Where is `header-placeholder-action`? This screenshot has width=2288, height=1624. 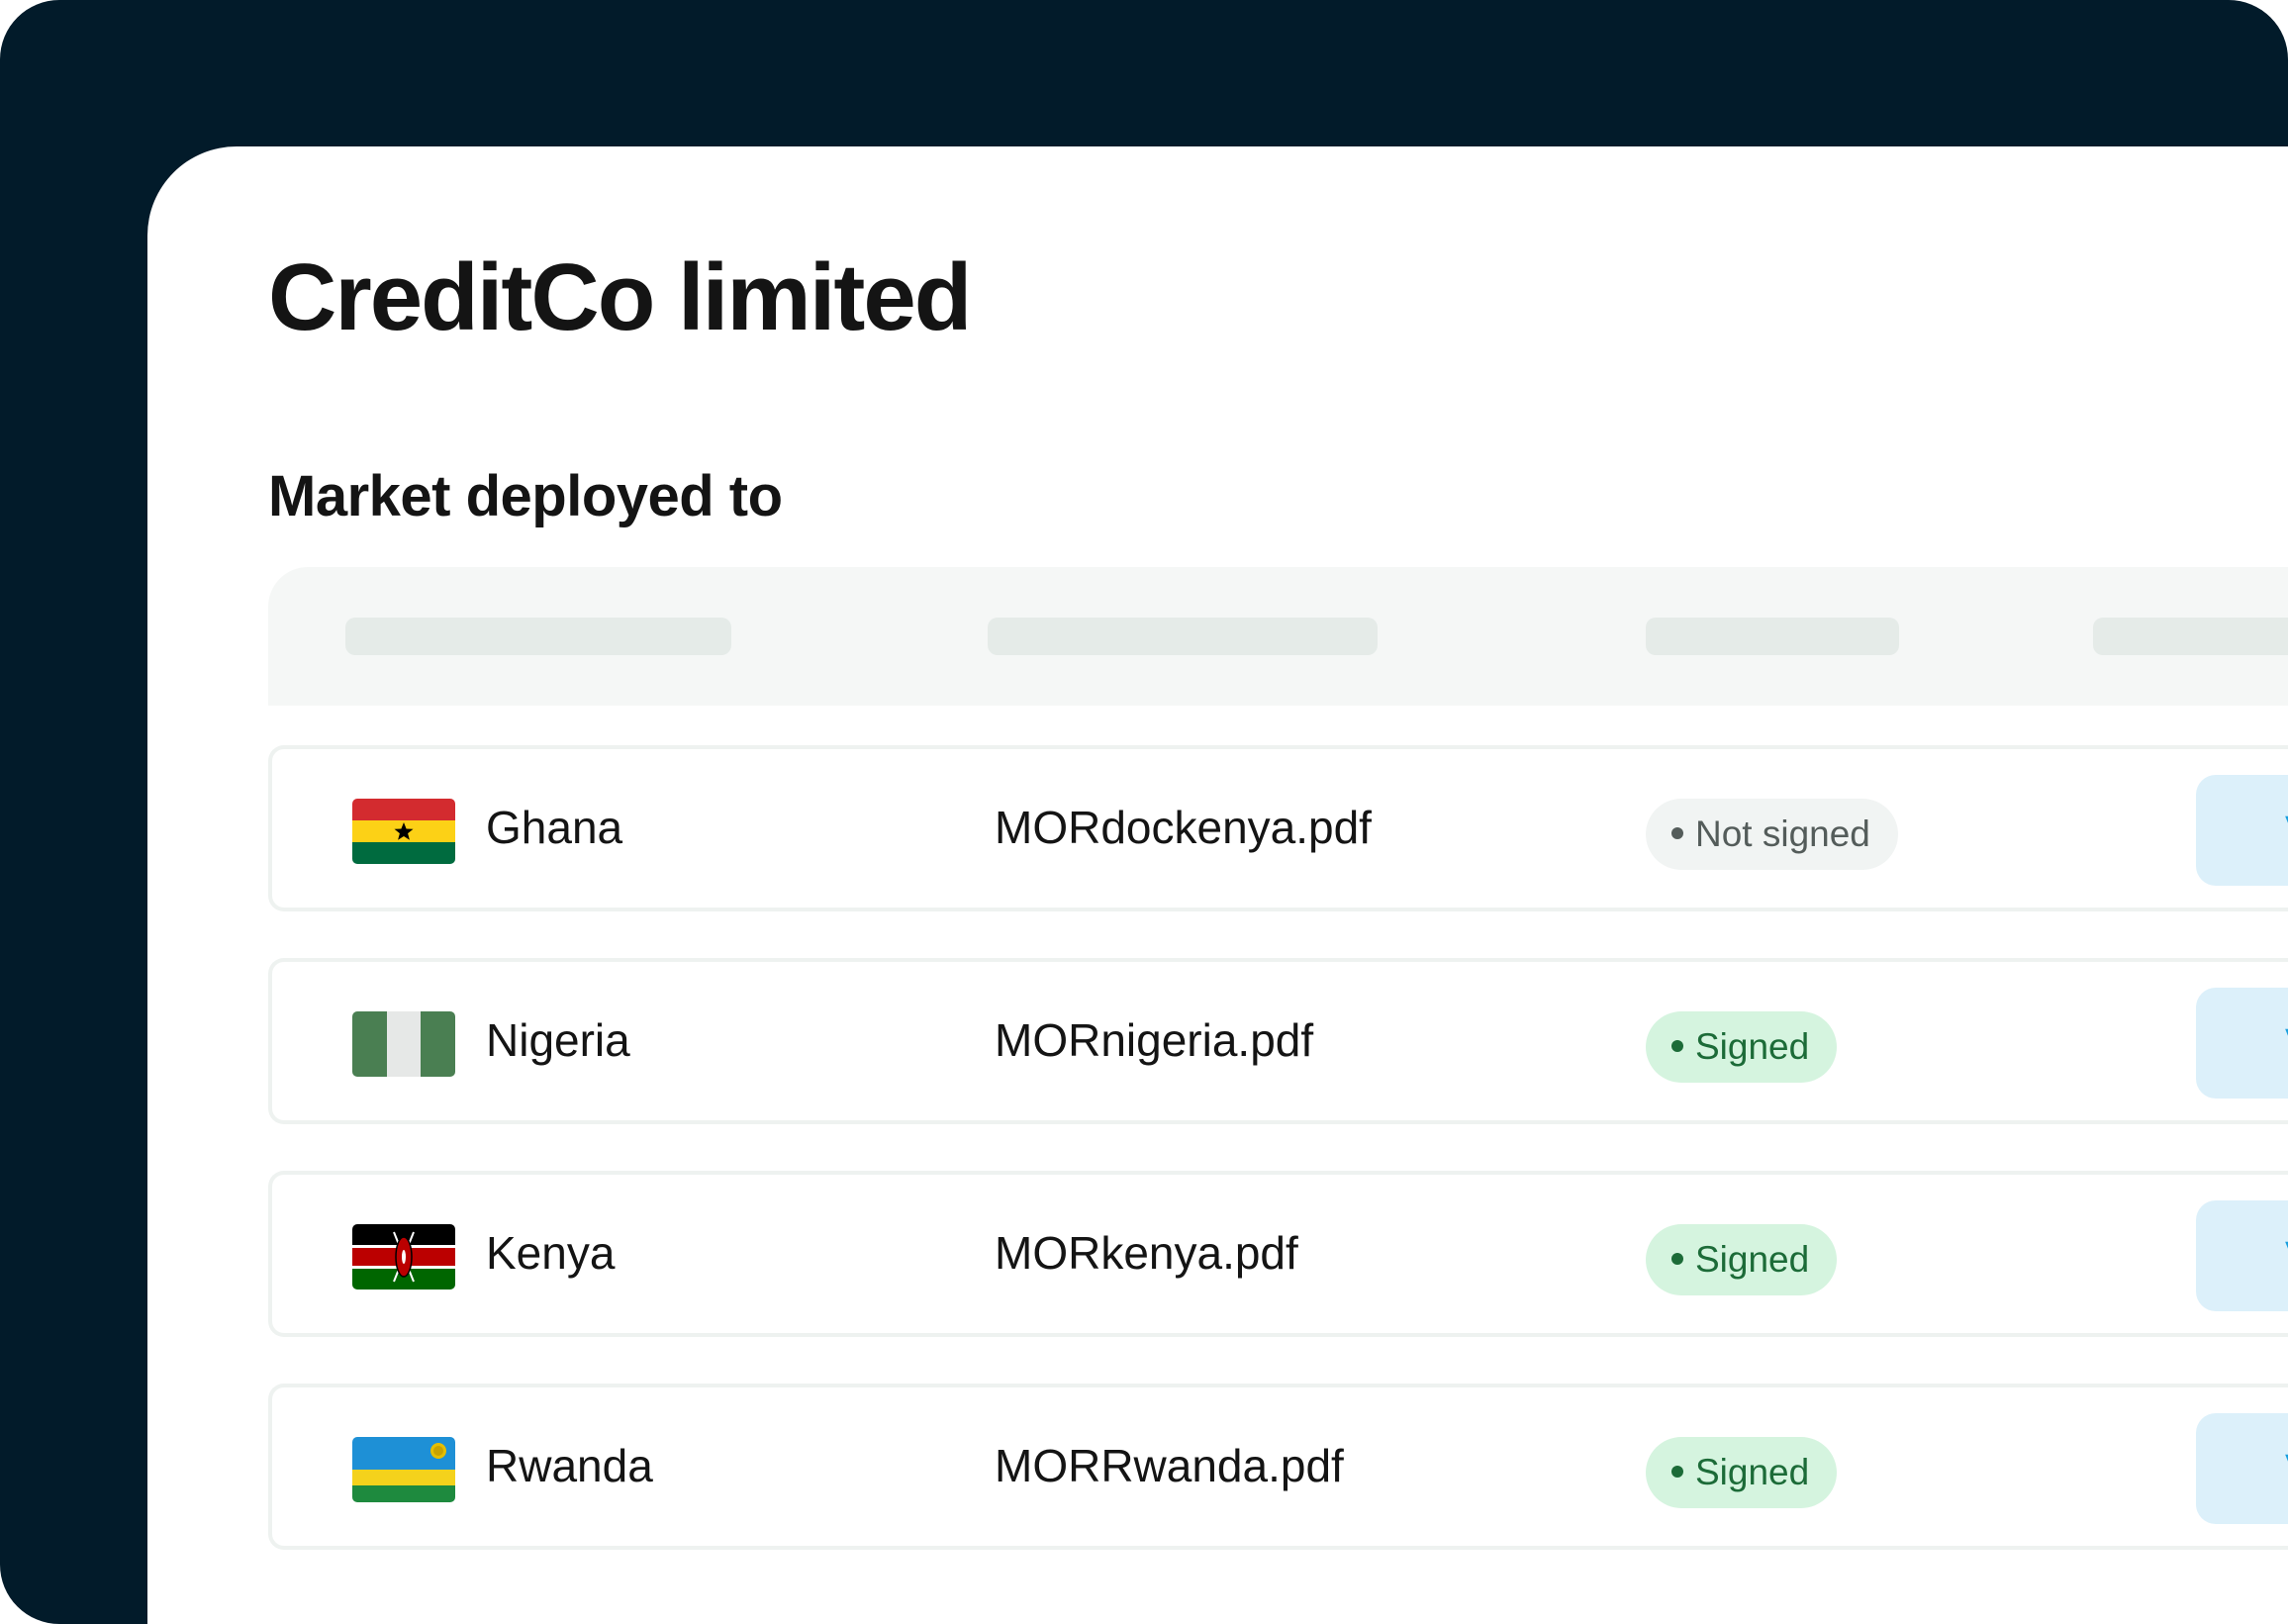
header-placeholder-action is located at coordinates (2190, 636).